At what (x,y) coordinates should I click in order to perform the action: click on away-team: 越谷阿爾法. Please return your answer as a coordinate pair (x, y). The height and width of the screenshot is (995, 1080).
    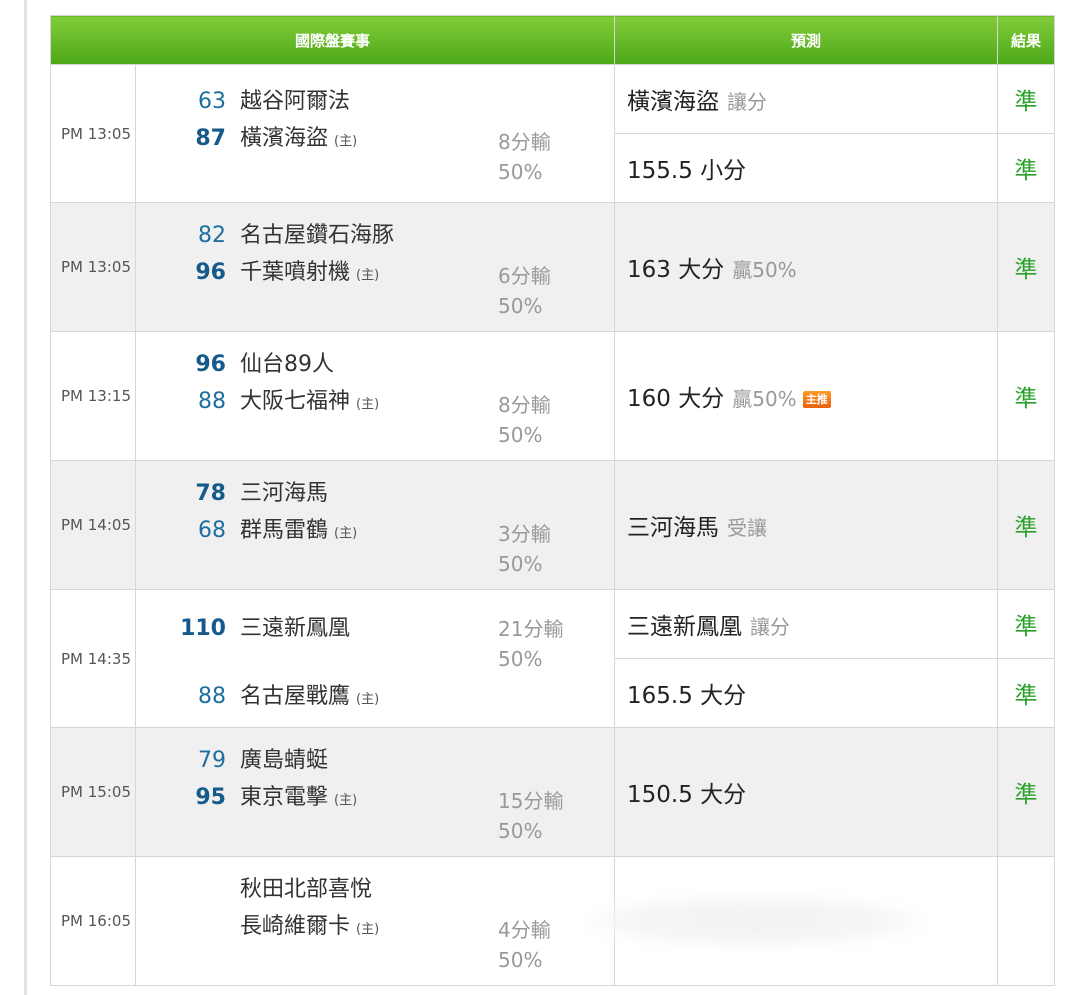
    Looking at the image, I should click on (295, 99).